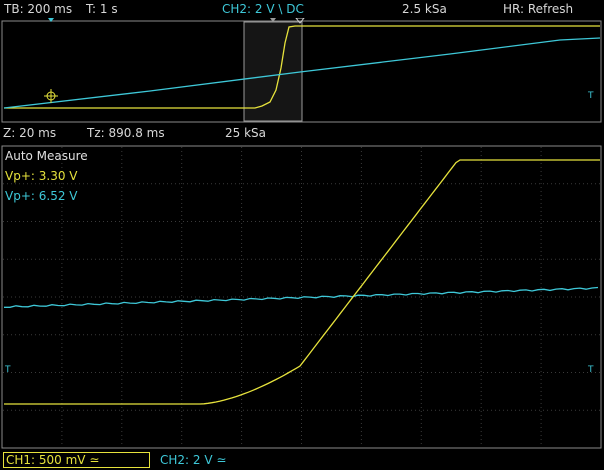 This screenshot has height=470, width=604. What do you see at coordinates (102, 9) in the screenshot?
I see `trigger-time-readout: T: 1 s` at bounding box center [102, 9].